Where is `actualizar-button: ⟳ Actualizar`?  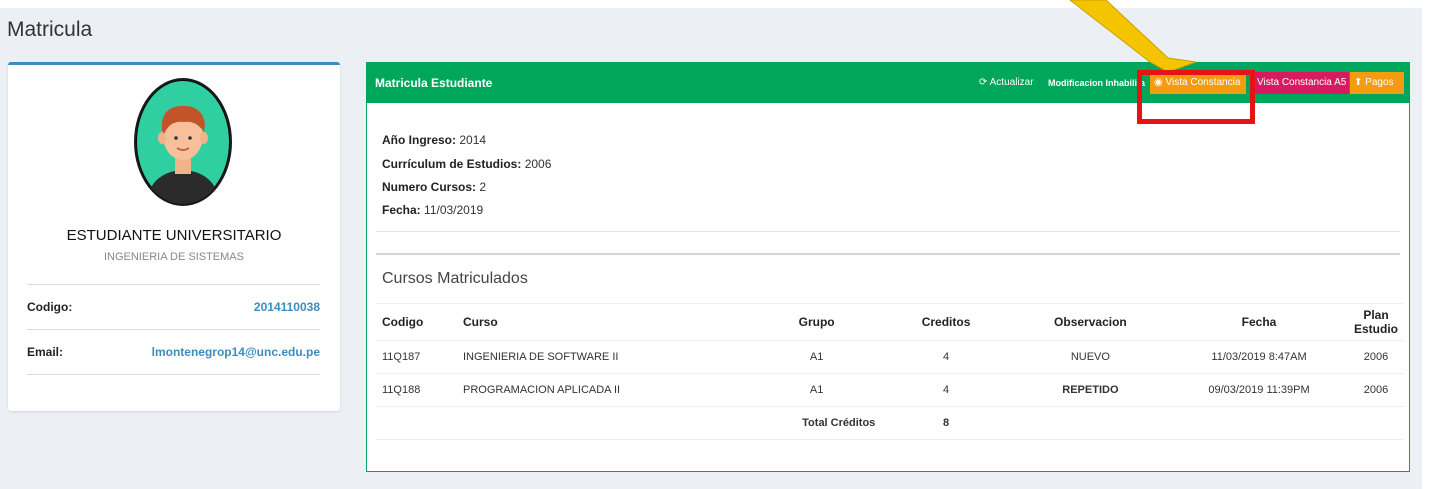
actualizar-button: ⟳ Actualizar is located at coordinates (1006, 83).